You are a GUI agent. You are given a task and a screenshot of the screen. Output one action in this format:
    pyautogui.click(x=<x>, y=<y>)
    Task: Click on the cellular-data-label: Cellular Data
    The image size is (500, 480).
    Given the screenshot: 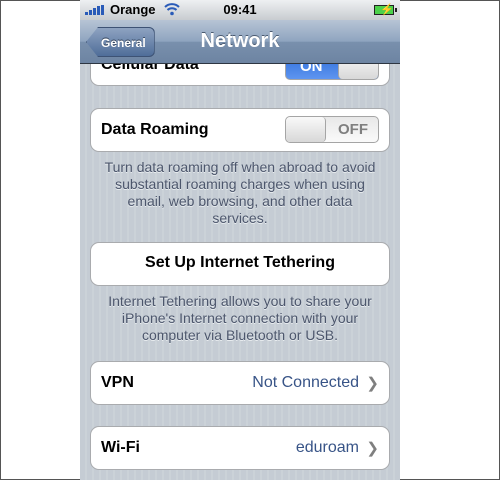 What is the action you would take?
    pyautogui.click(x=150, y=68)
    